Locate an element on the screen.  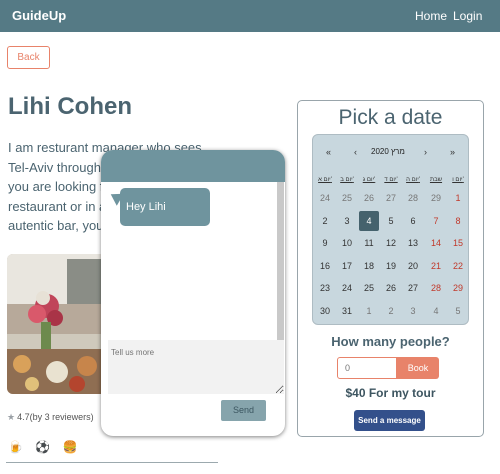
soccer-ball-icon: ⚽ is located at coordinates (43, 447).